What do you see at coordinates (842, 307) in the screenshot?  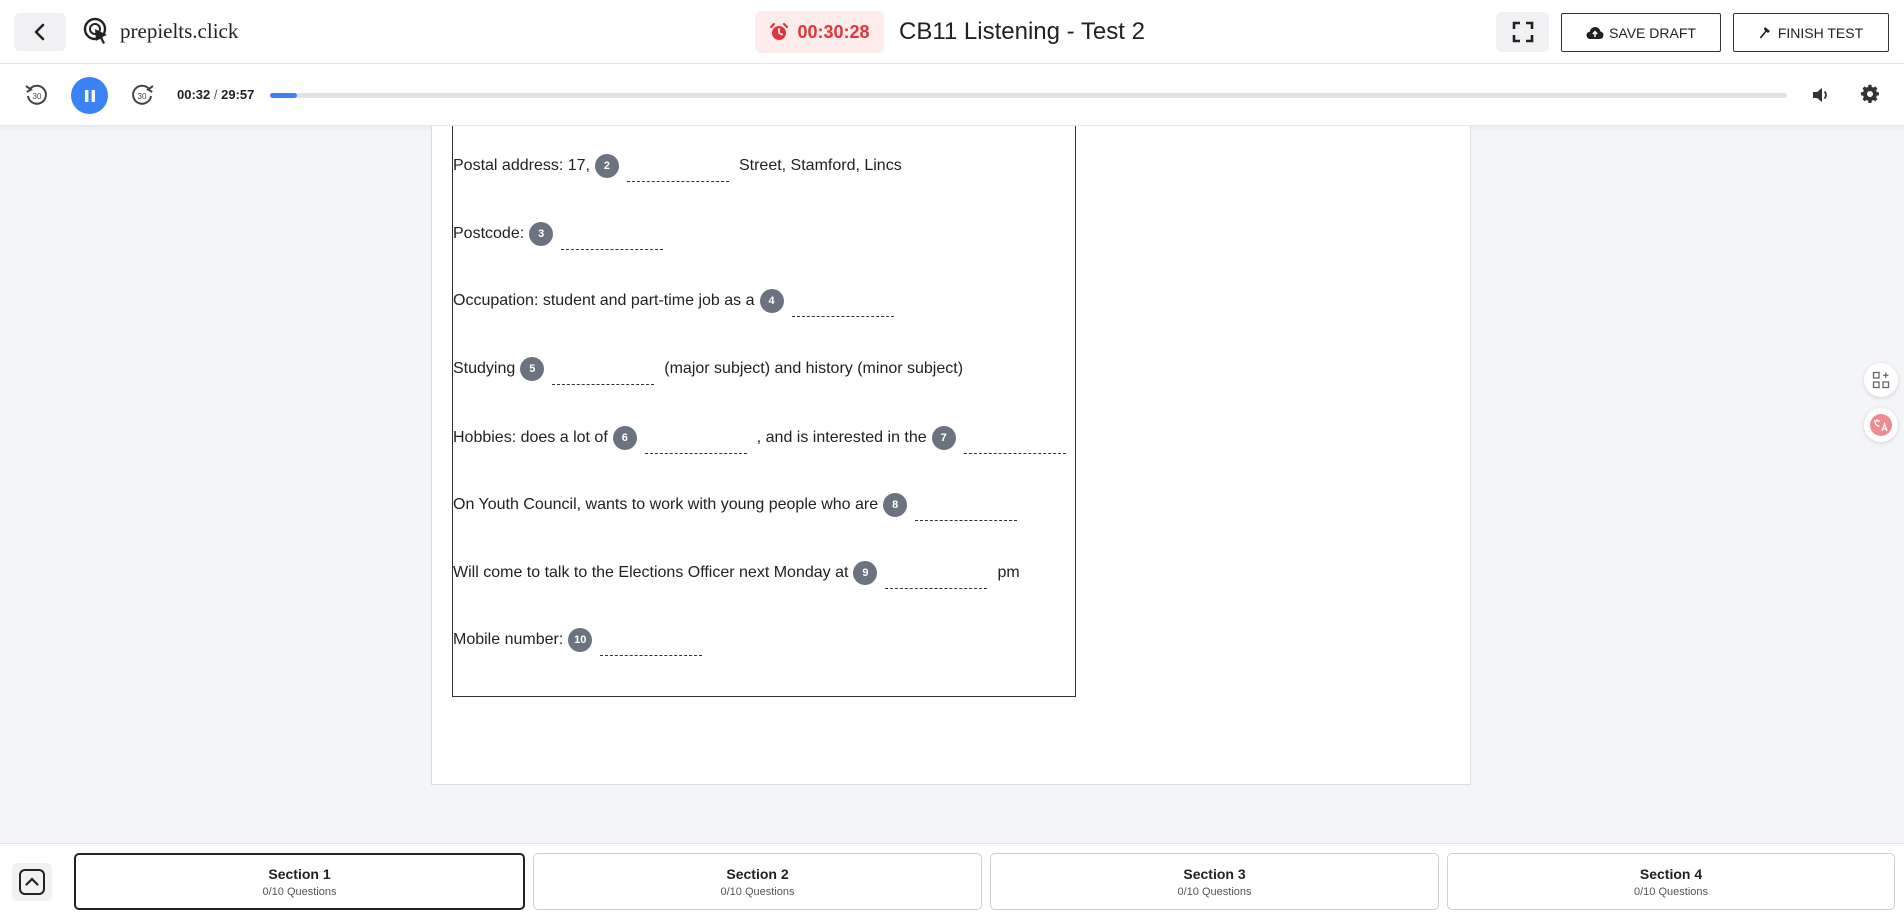 I see `question-4-input` at bounding box center [842, 307].